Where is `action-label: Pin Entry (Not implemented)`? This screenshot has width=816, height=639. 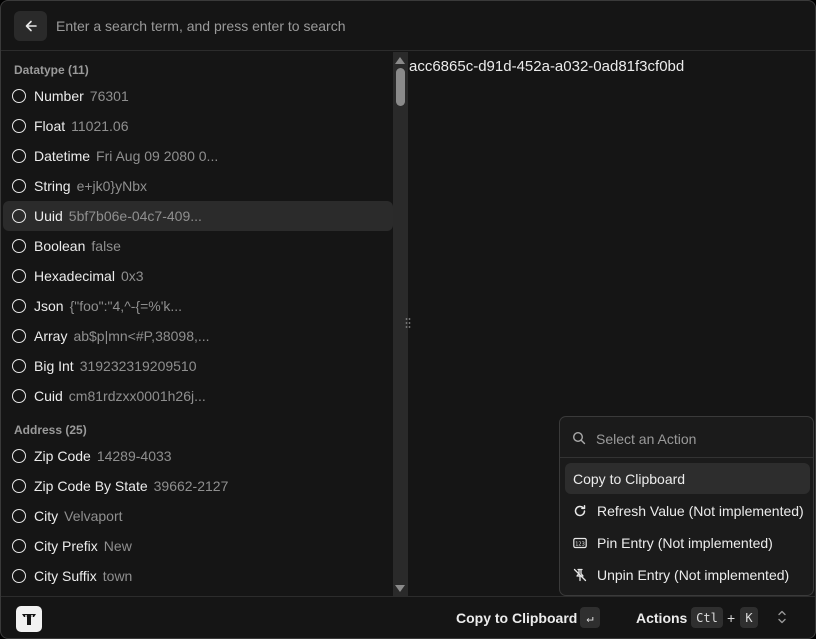 action-label: Pin Entry (Not implemented) is located at coordinates (685, 543).